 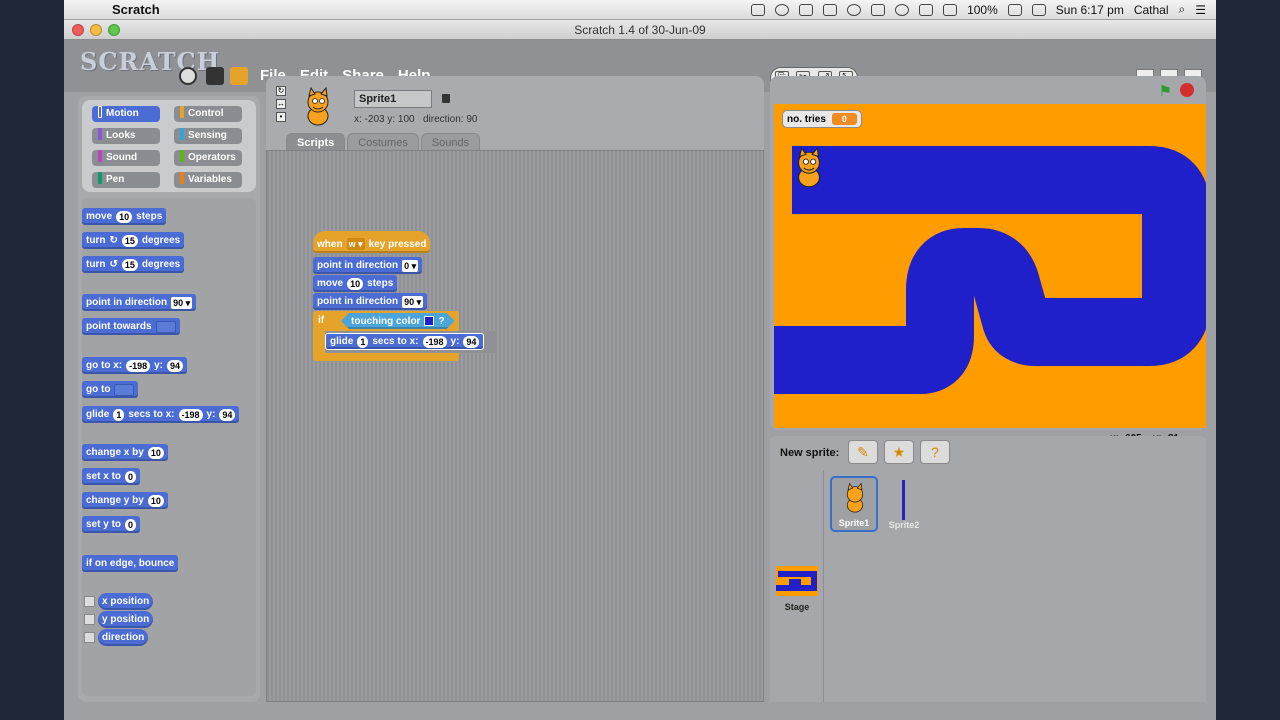 What do you see at coordinates (863, 452) in the screenshot?
I see `paint-new-sprite-button: ✎` at bounding box center [863, 452].